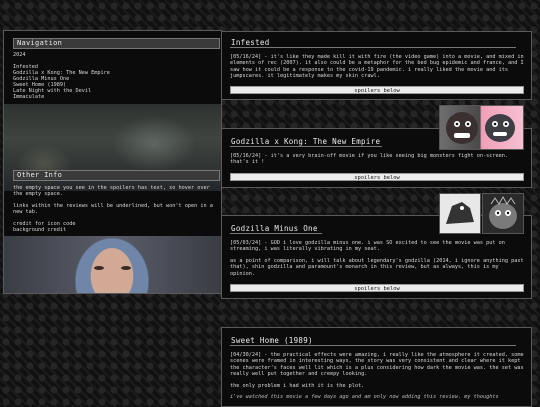 Image resolution: width=540 pixels, height=407 pixels. What do you see at coordinates (276, 229) in the screenshot?
I see `review-title: Godzilla Minus One` at bounding box center [276, 229].